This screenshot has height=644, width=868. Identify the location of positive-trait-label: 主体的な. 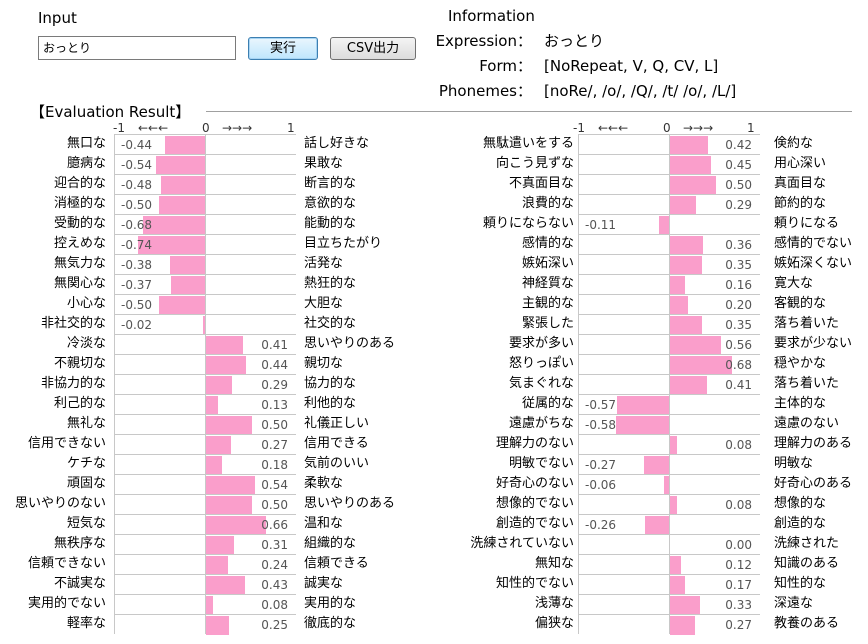
(800, 403).